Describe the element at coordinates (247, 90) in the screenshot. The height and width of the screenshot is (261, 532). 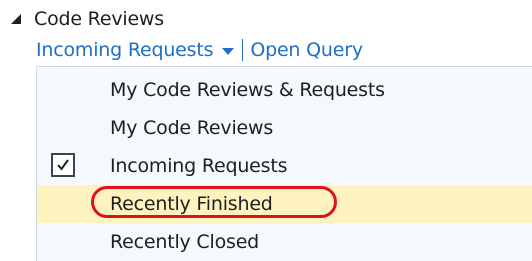
I see `menu-item-label: My Code Reviews & Requests` at that location.